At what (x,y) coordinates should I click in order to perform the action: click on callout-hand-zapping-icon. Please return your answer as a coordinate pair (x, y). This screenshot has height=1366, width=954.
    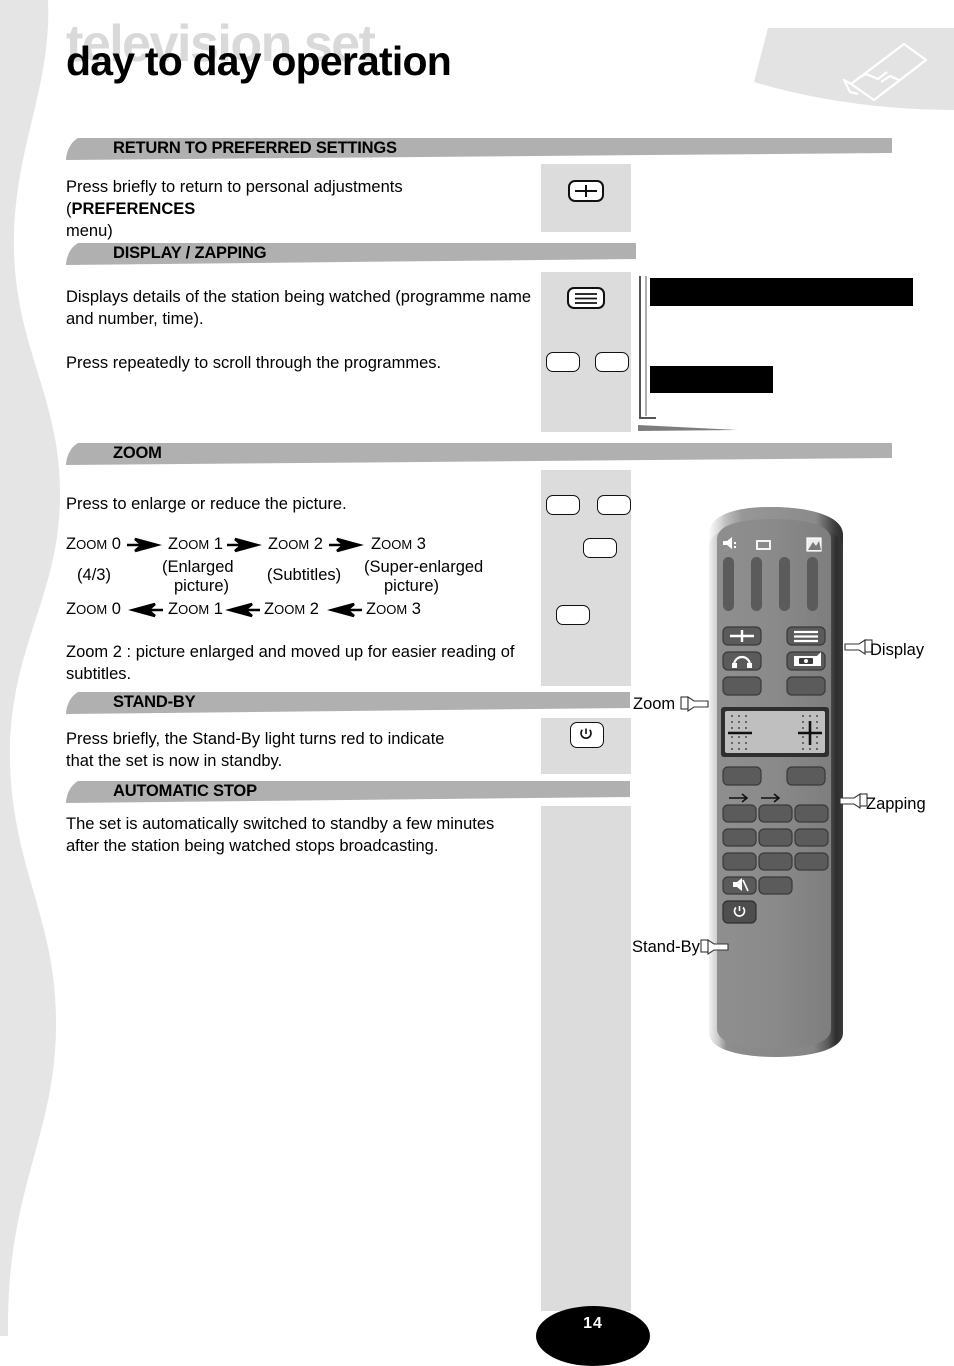
    Looking at the image, I should click on (853, 801).